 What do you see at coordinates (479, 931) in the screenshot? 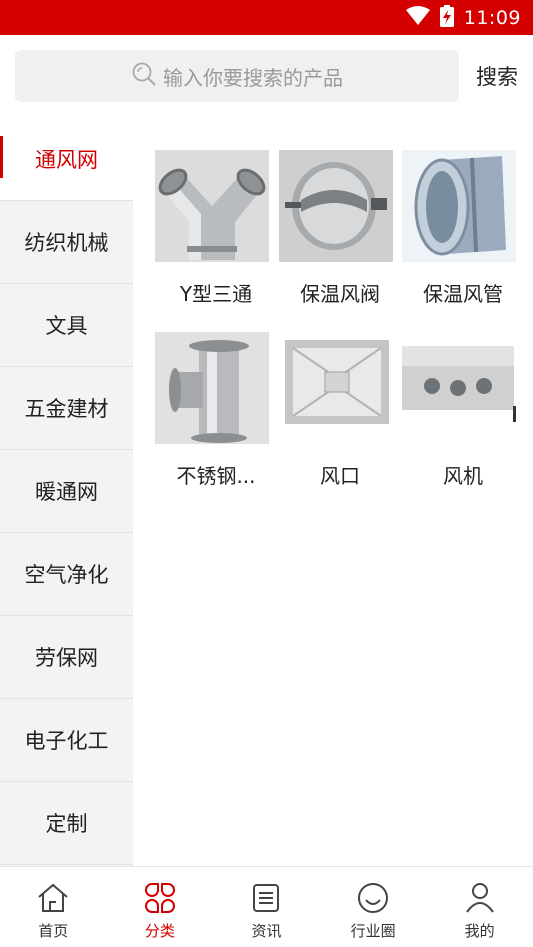
I see `nav-label: 我的` at bounding box center [479, 931].